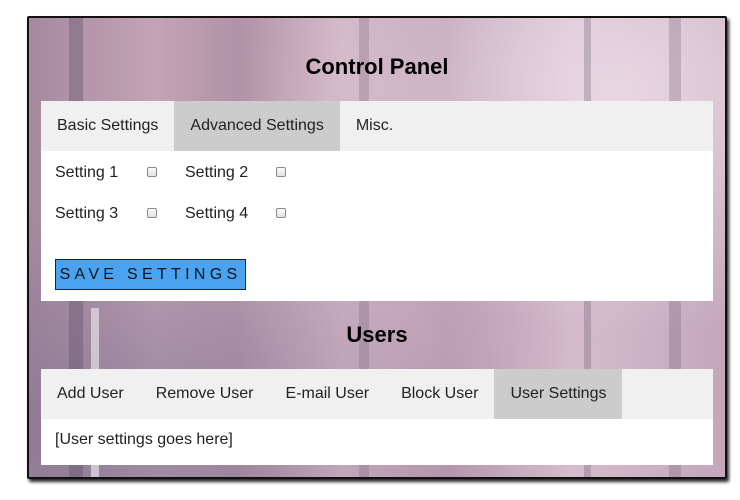 The image size is (740, 500). What do you see at coordinates (217, 172) in the screenshot?
I see `setting-2-label: Setting 2` at bounding box center [217, 172].